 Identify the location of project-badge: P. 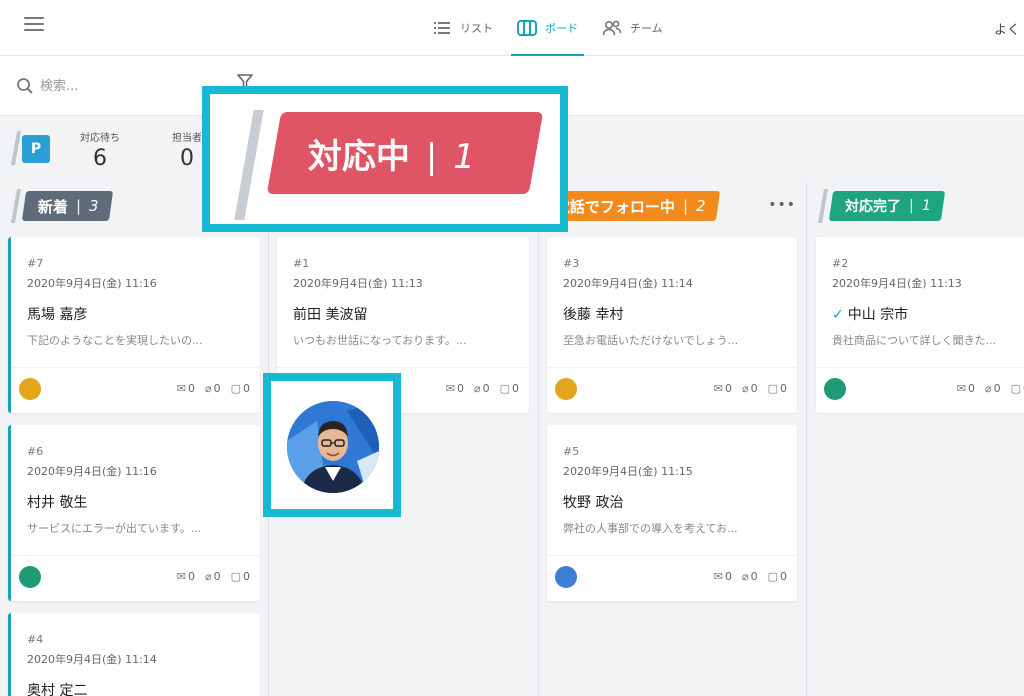
(36, 149).